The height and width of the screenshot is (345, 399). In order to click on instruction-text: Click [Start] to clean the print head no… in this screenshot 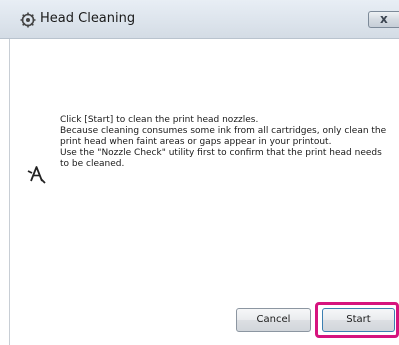, I will do `click(225, 142)`.